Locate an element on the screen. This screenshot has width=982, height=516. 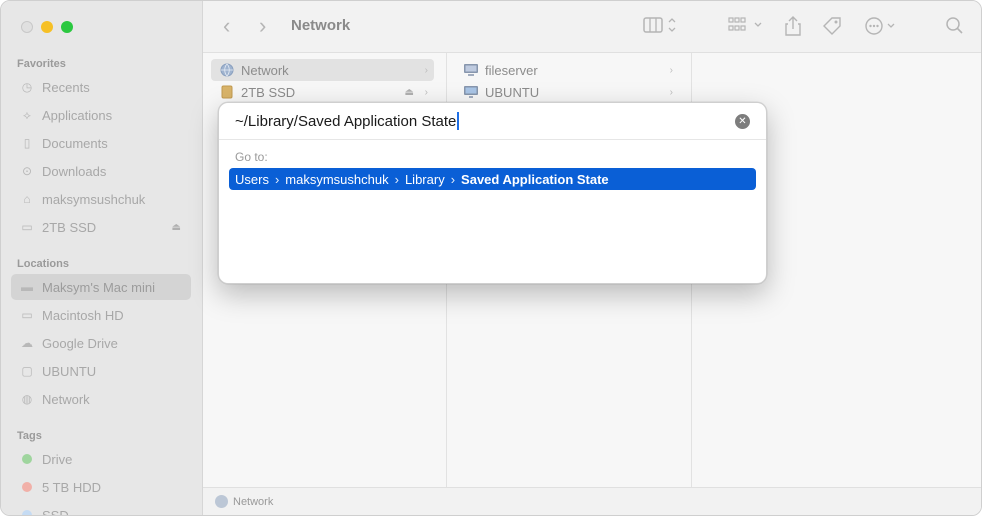
locations-heading: Locations is located at coordinates (43, 264).